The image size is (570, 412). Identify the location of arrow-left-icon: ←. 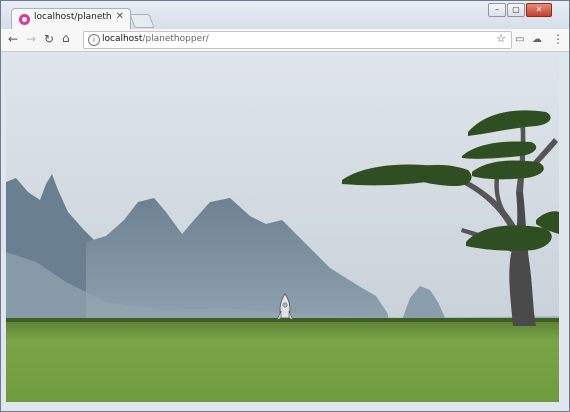
(13, 39).